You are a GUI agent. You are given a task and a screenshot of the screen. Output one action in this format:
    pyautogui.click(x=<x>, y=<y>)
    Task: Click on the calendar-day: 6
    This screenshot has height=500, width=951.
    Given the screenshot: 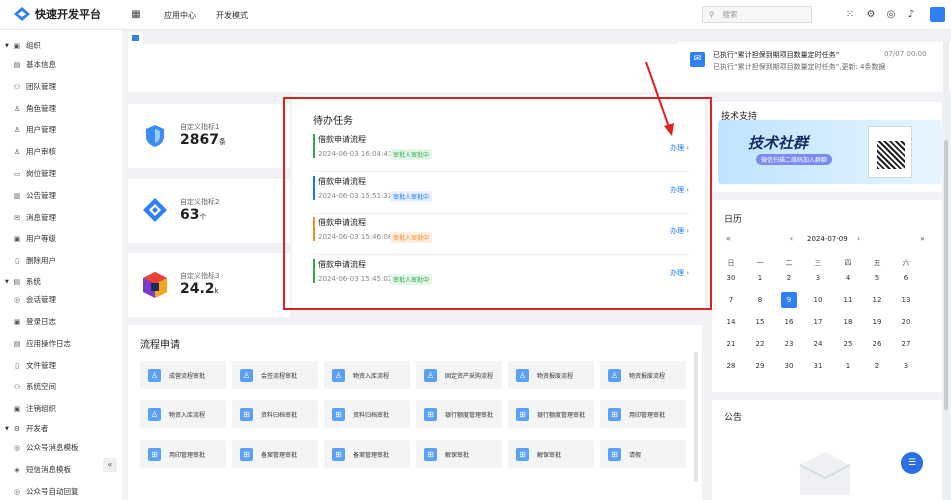 What is the action you would take?
    pyautogui.click(x=906, y=278)
    